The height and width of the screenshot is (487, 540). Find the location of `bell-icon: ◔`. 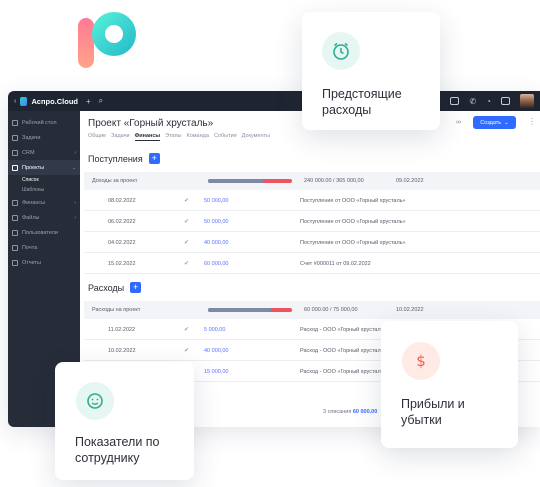

bell-icon: ◔ is located at coordinates (488, 101).